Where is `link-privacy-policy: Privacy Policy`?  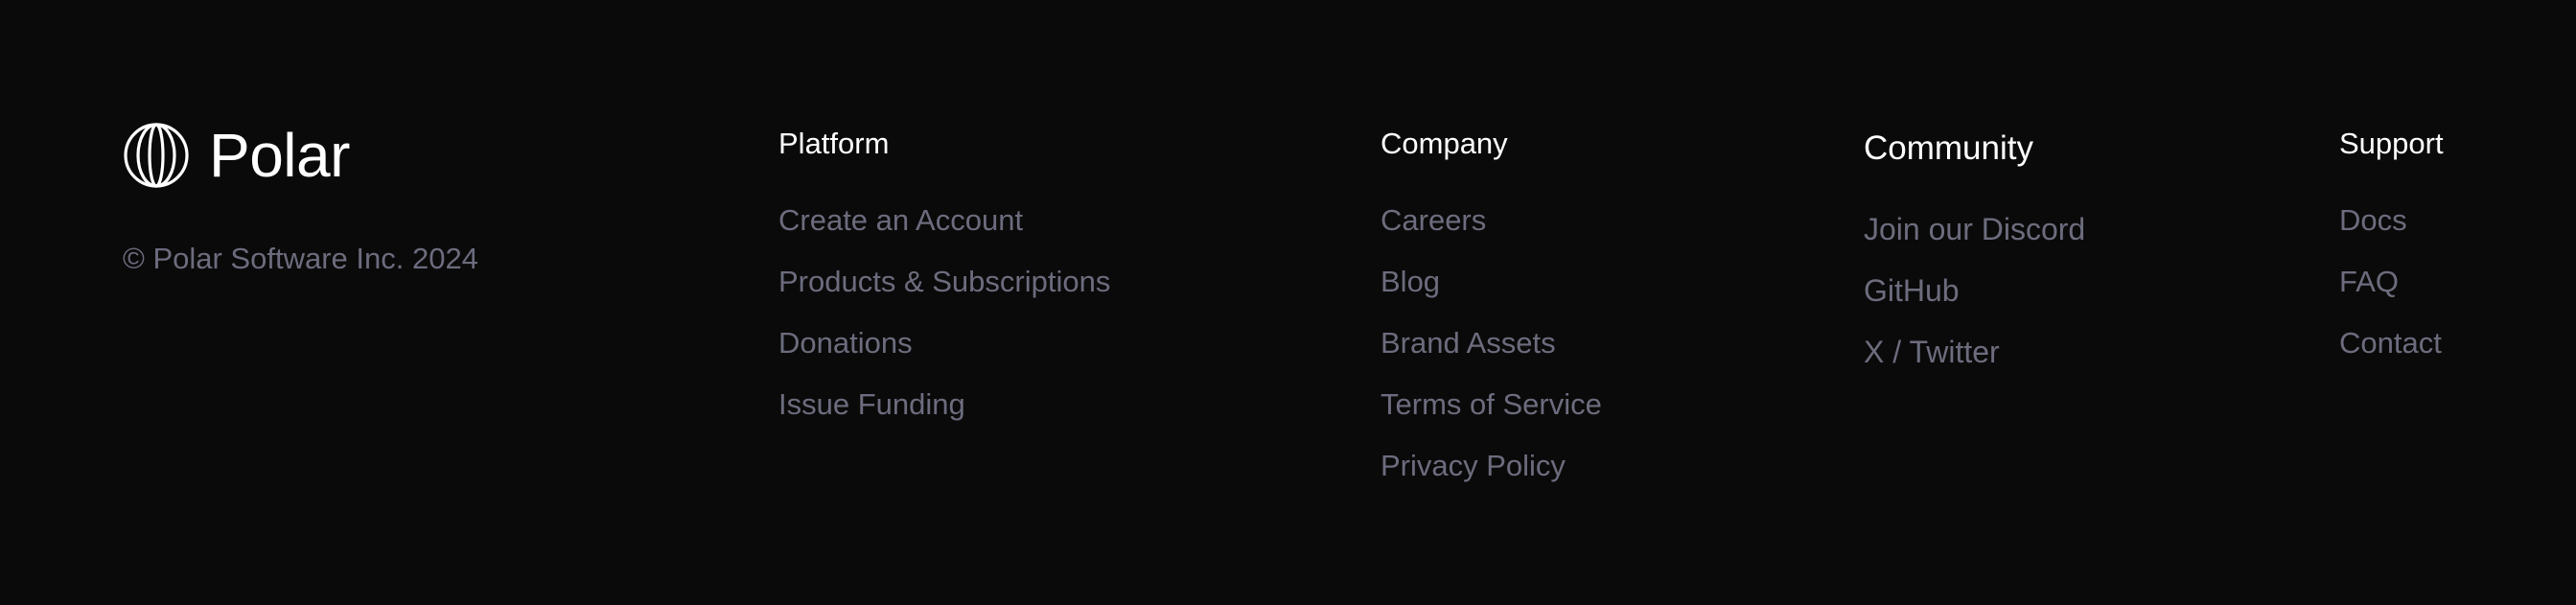 link-privacy-policy: Privacy Policy is located at coordinates (1491, 466).